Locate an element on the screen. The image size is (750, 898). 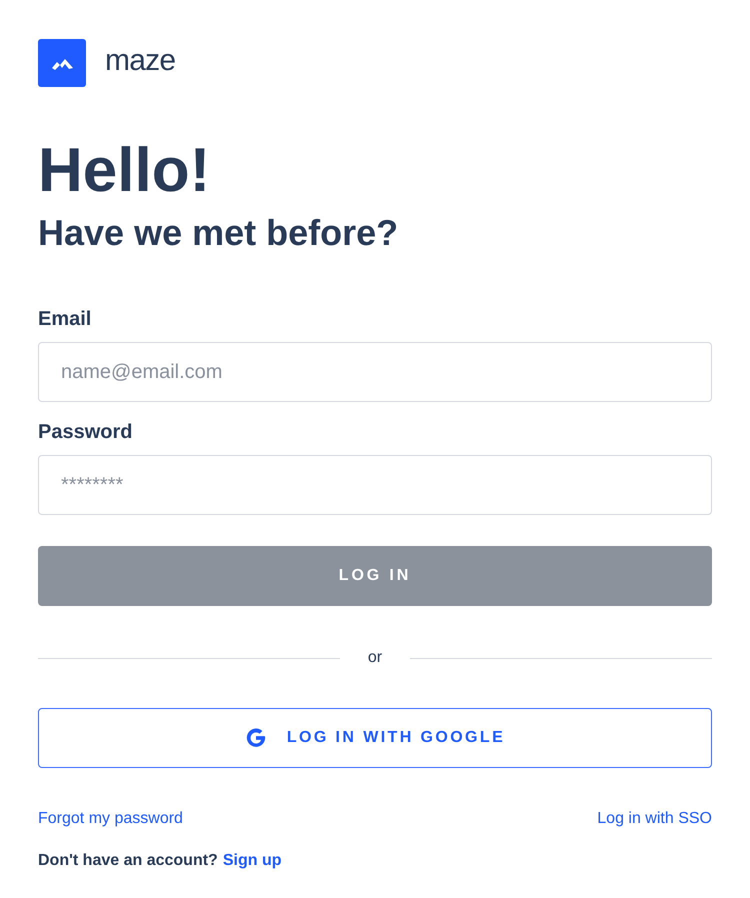
logo-icon is located at coordinates (62, 62).